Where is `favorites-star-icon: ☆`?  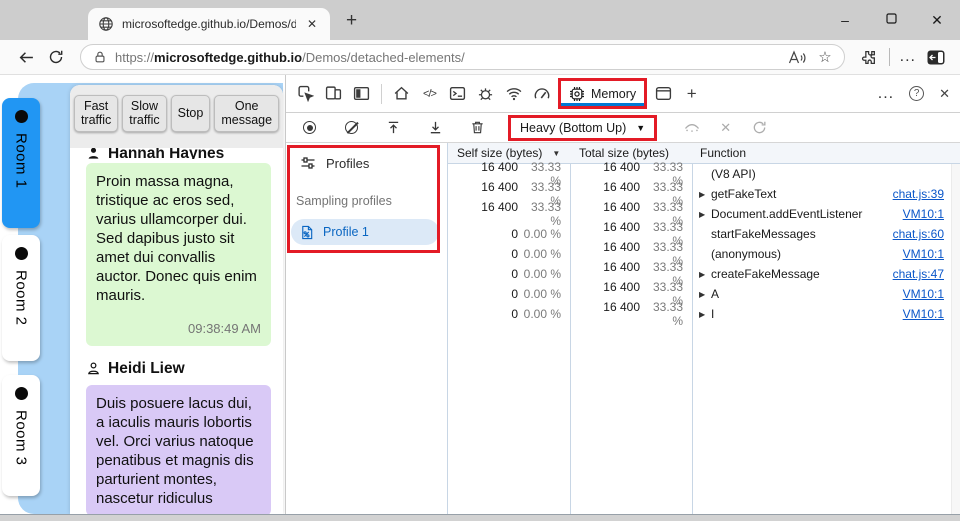
favorites-star-icon: ☆ is located at coordinates (824, 57).